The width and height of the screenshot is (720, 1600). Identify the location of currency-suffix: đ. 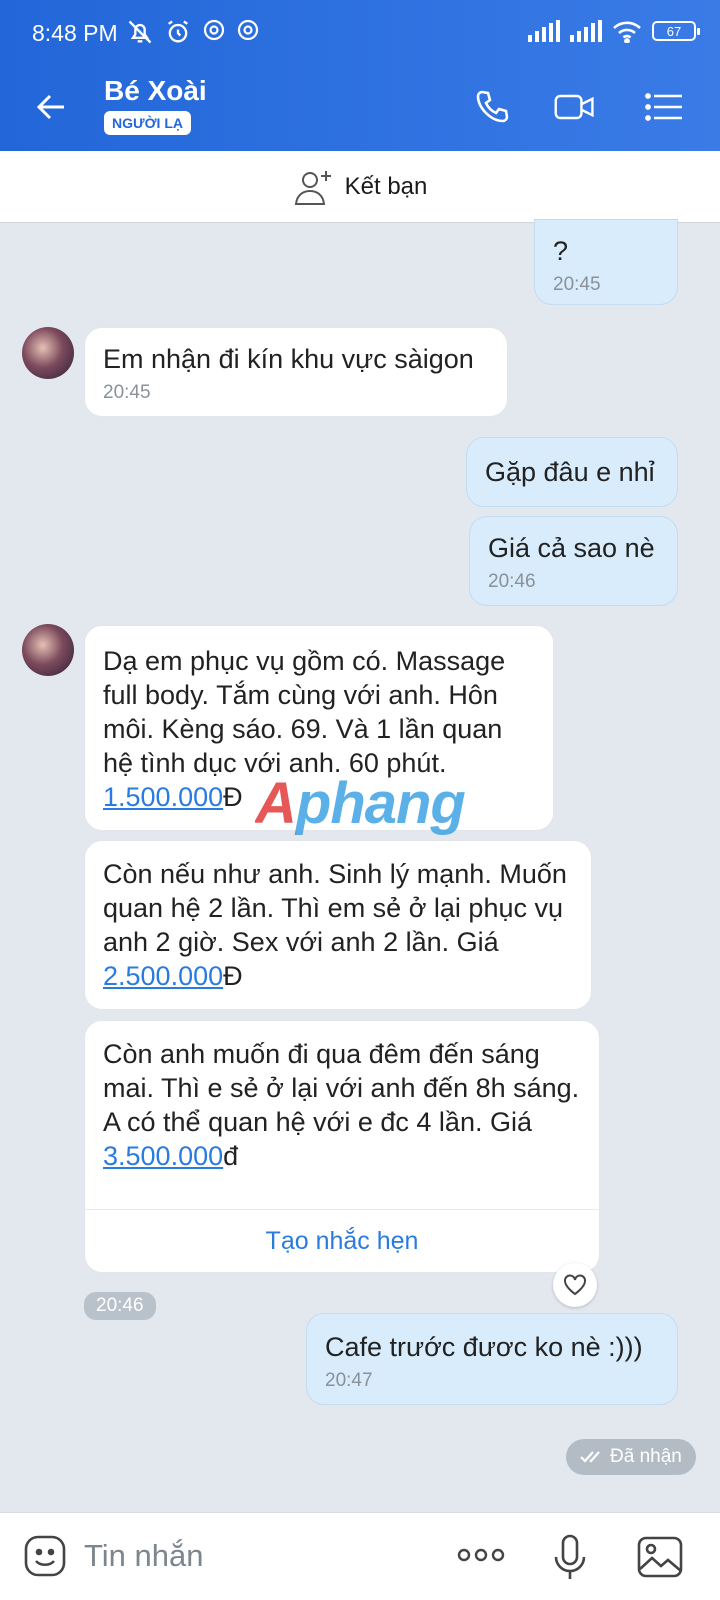
(231, 1156).